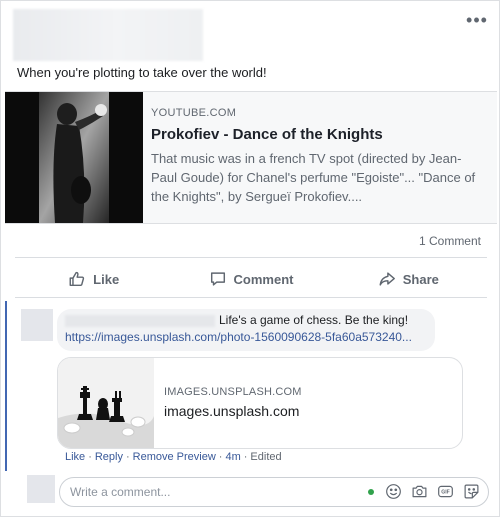 The height and width of the screenshot is (517, 500). I want to click on post-header: •••, so click(250, 32).